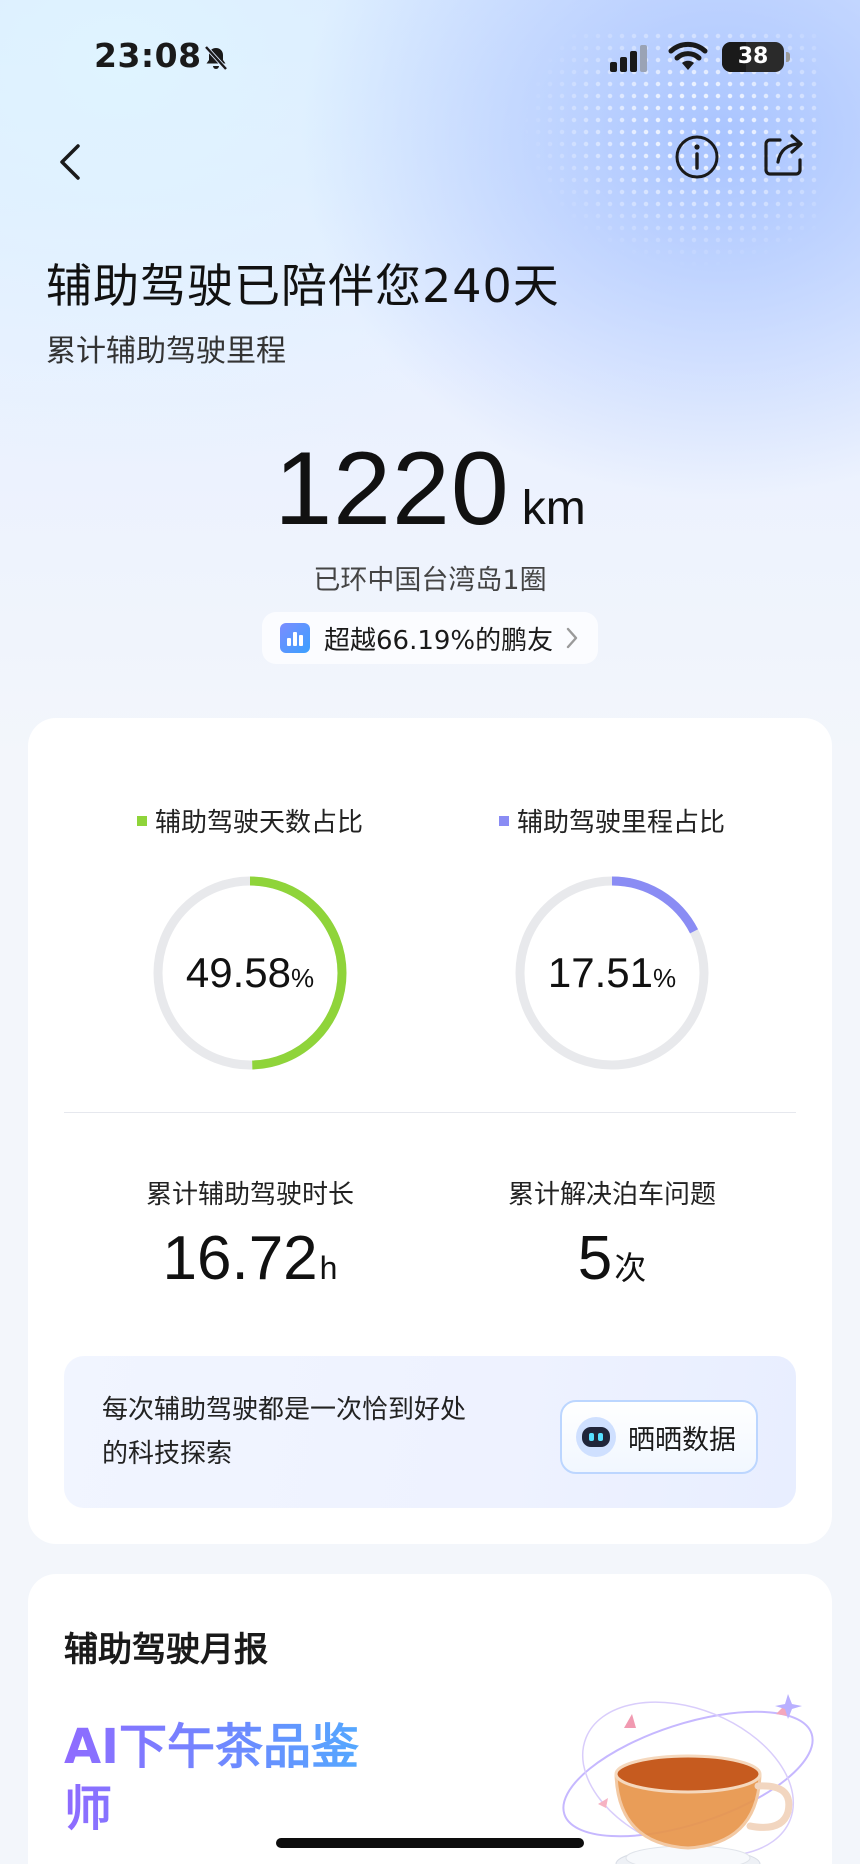  I want to click on teacup-illustration, so click(688, 1779).